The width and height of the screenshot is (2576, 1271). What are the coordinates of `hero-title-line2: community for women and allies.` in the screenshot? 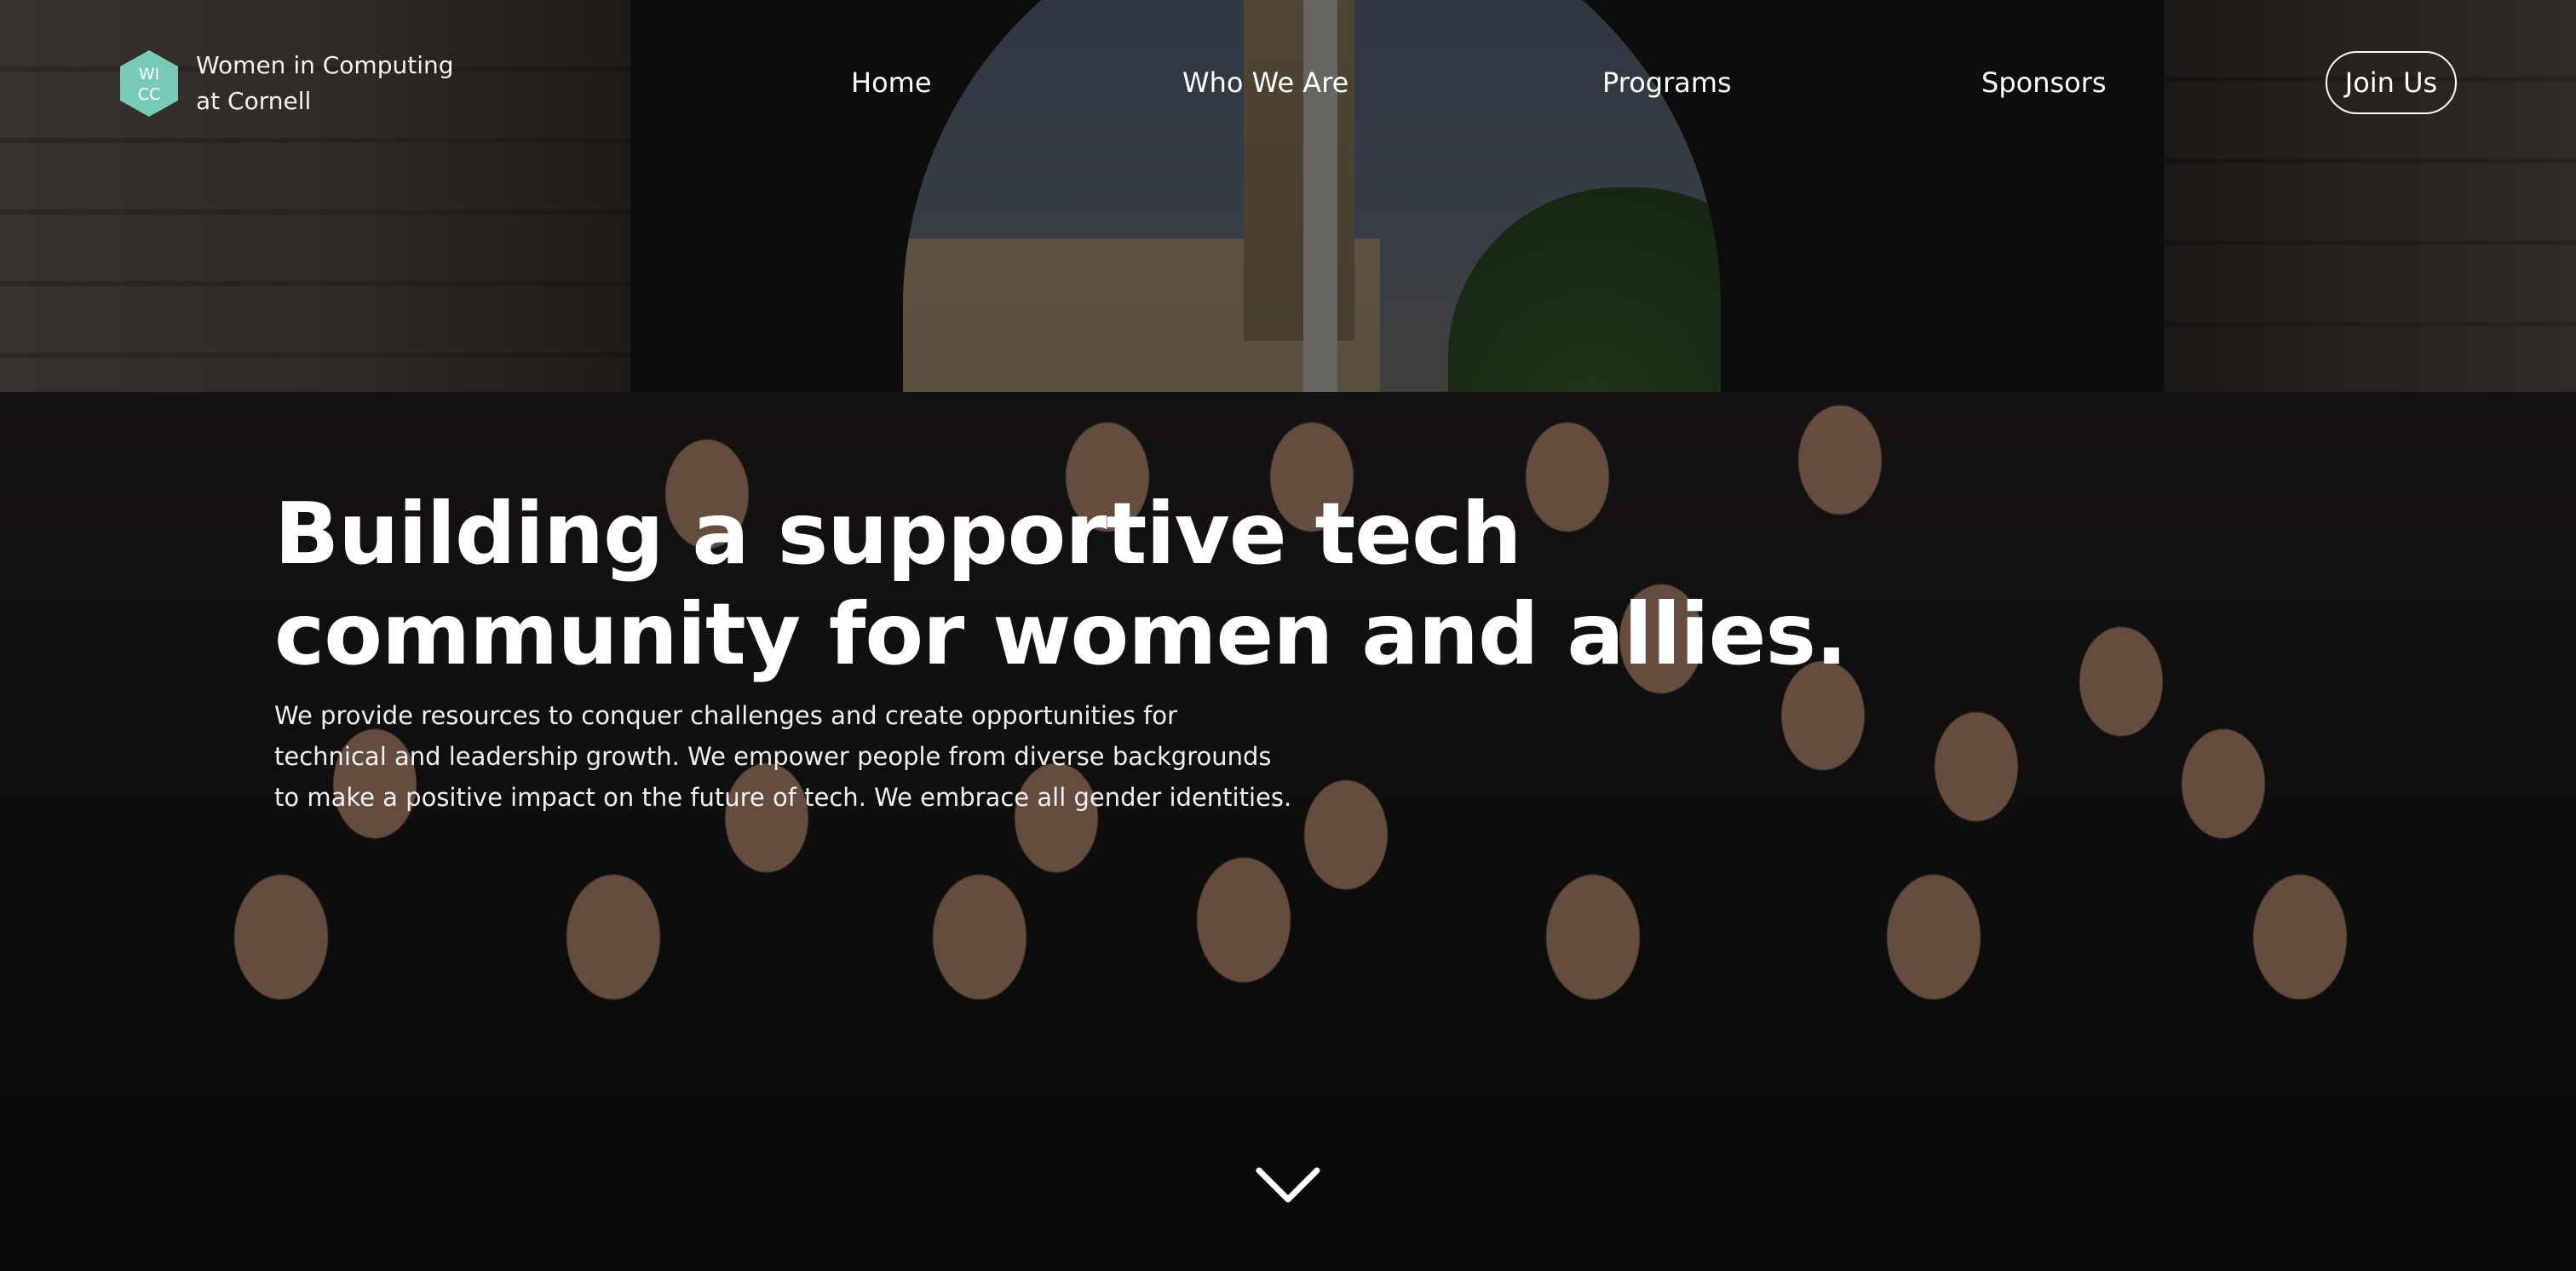 It's located at (1061, 634).